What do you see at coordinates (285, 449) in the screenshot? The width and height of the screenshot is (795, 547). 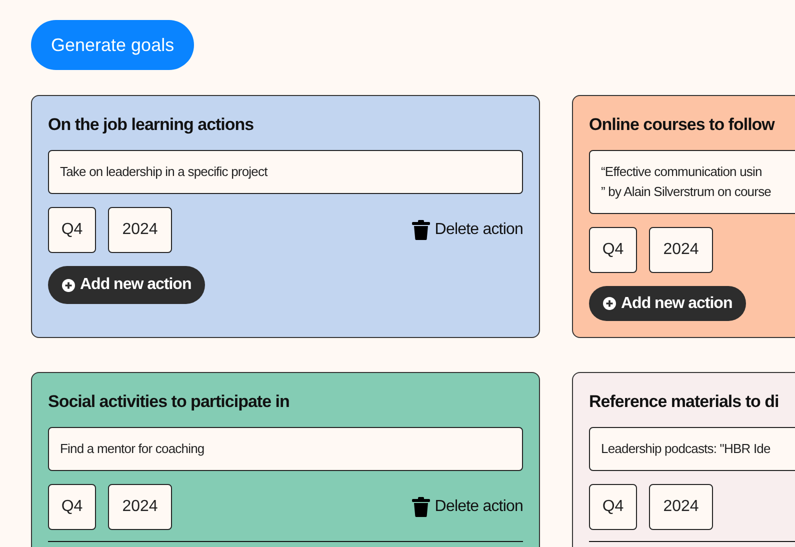 I see `action-field: Find a mentor for coaching` at bounding box center [285, 449].